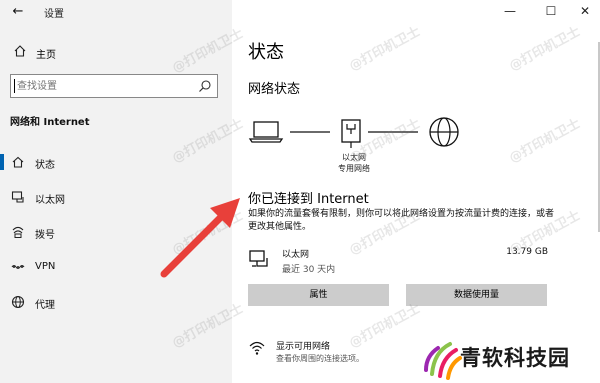 Image resolution: width=600 pixels, height=383 pixels. What do you see at coordinates (309, 270) in the screenshot?
I see `network-period: 最近 30 天内` at bounding box center [309, 270].